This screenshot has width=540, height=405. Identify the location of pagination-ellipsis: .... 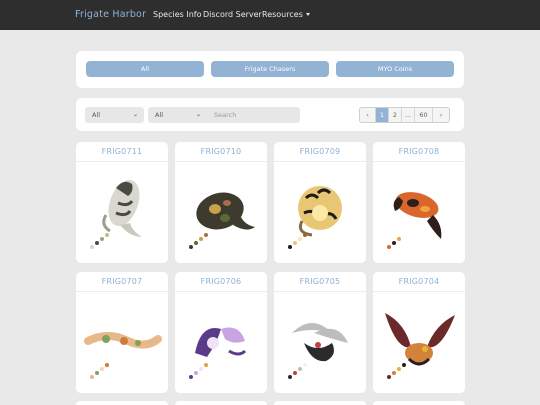
(408, 115).